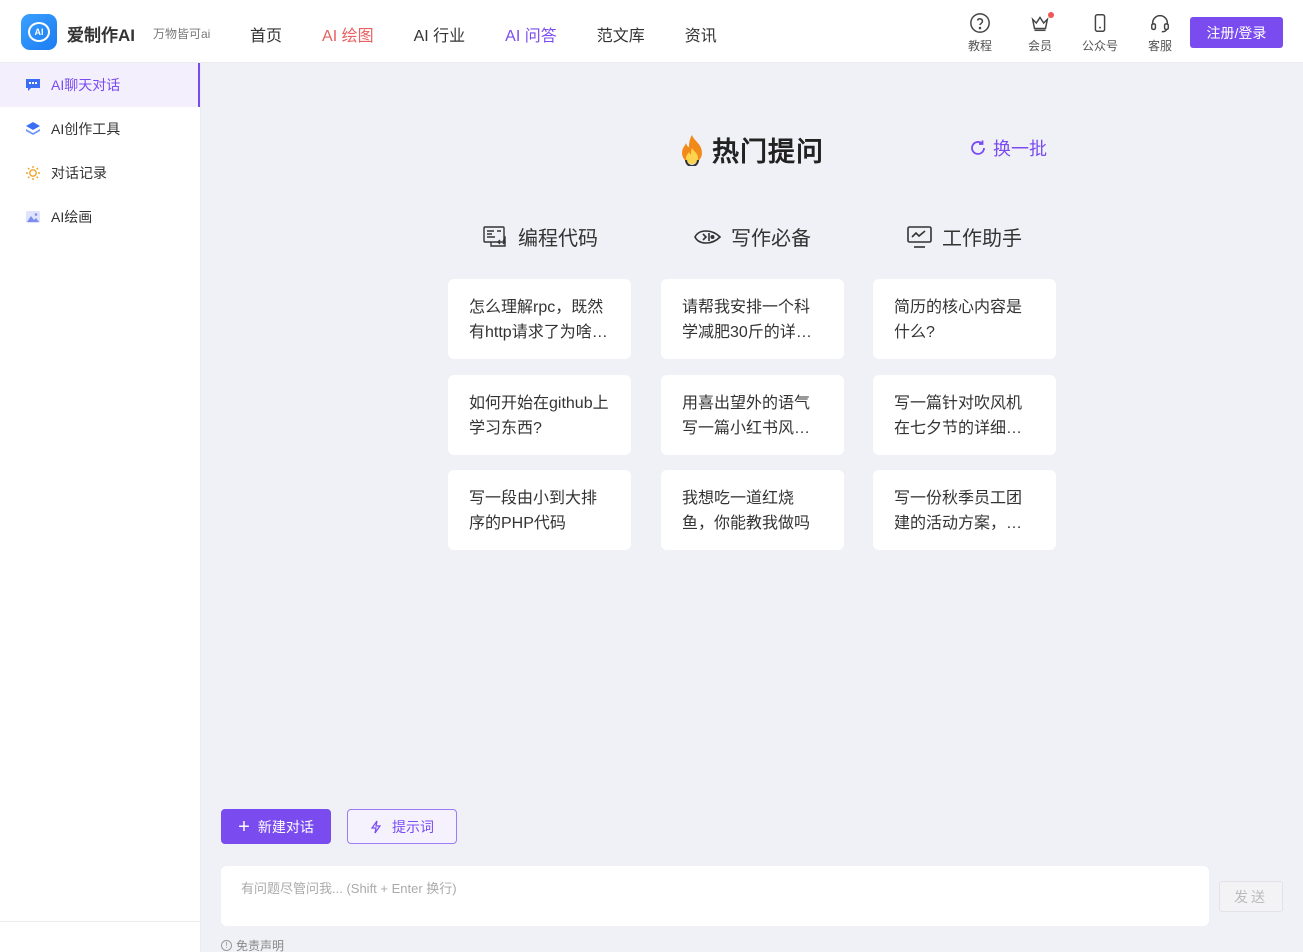 The image size is (1303, 952). What do you see at coordinates (100, 507) in the screenshot?
I see `sidebar: AI聊天对话 AI创作工具 对话记录 AI绘画` at bounding box center [100, 507].